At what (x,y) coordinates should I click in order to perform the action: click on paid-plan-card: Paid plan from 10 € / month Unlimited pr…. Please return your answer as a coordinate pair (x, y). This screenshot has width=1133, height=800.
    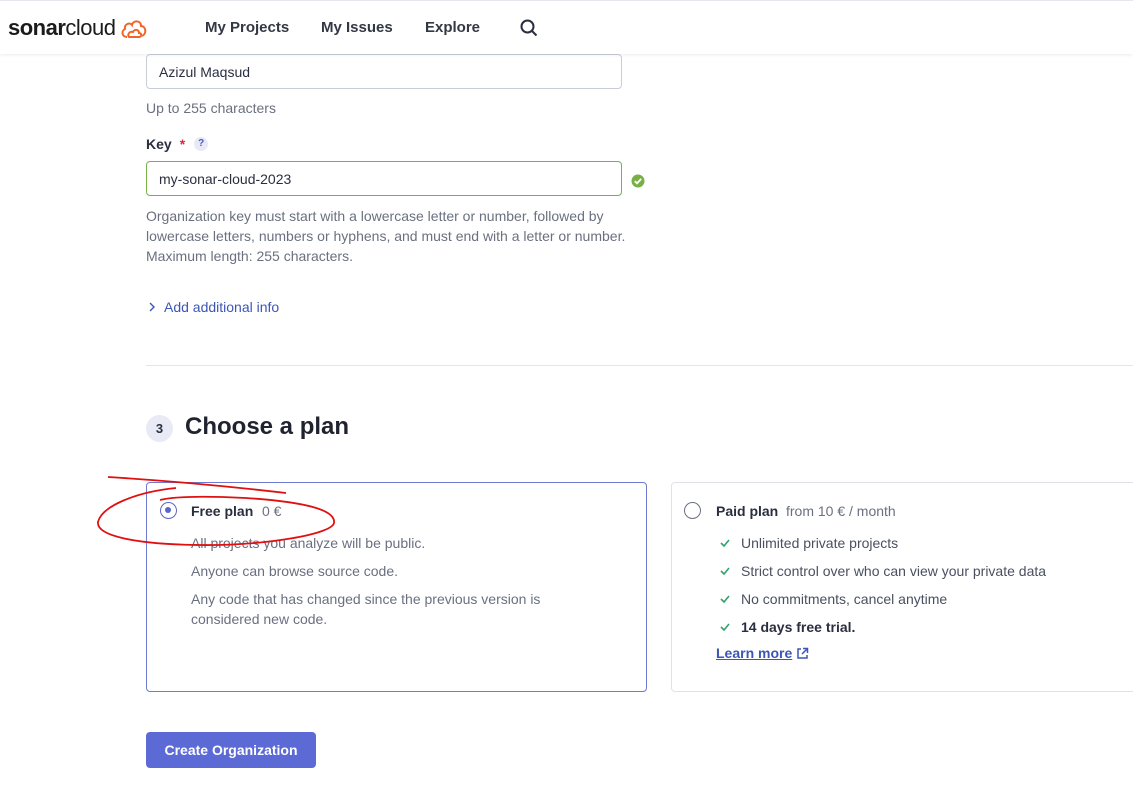
    Looking at the image, I should click on (902, 587).